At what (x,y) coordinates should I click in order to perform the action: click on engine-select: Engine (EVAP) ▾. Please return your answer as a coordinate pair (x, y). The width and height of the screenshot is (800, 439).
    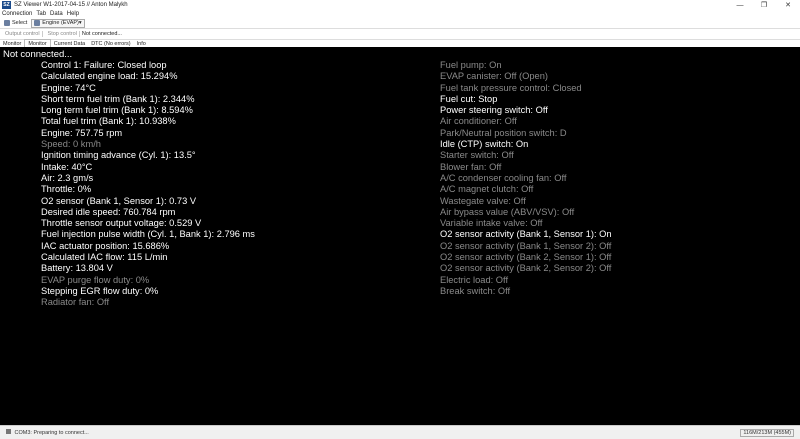
    Looking at the image, I should click on (58, 23).